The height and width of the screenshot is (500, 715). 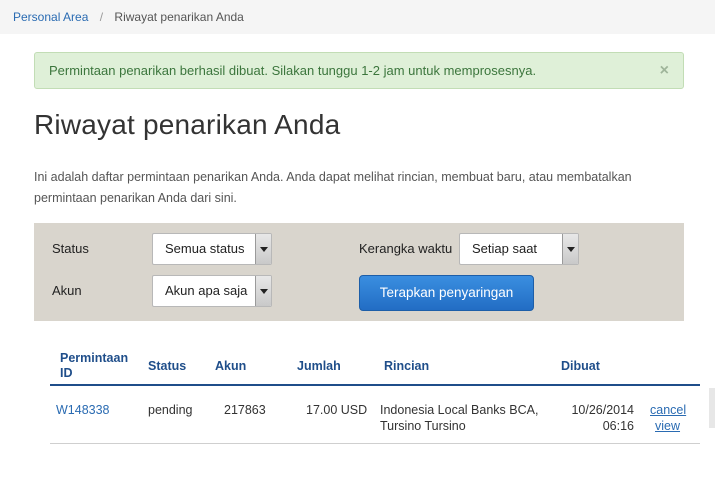 I want to click on header-details: Rincian, so click(x=407, y=366).